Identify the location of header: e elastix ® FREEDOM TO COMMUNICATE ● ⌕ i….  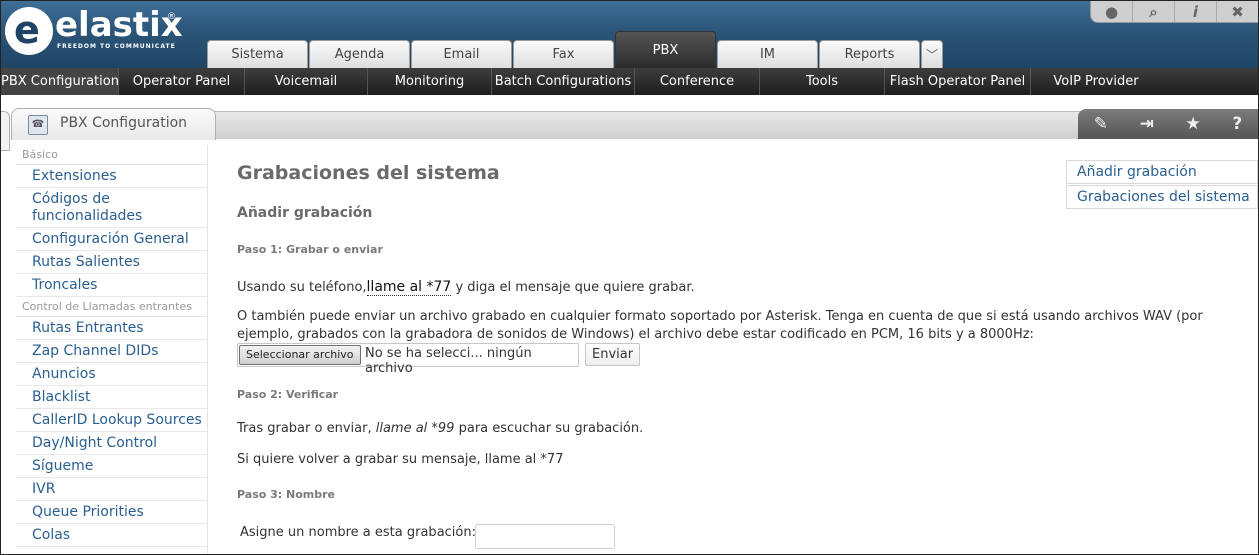
(629, 34).